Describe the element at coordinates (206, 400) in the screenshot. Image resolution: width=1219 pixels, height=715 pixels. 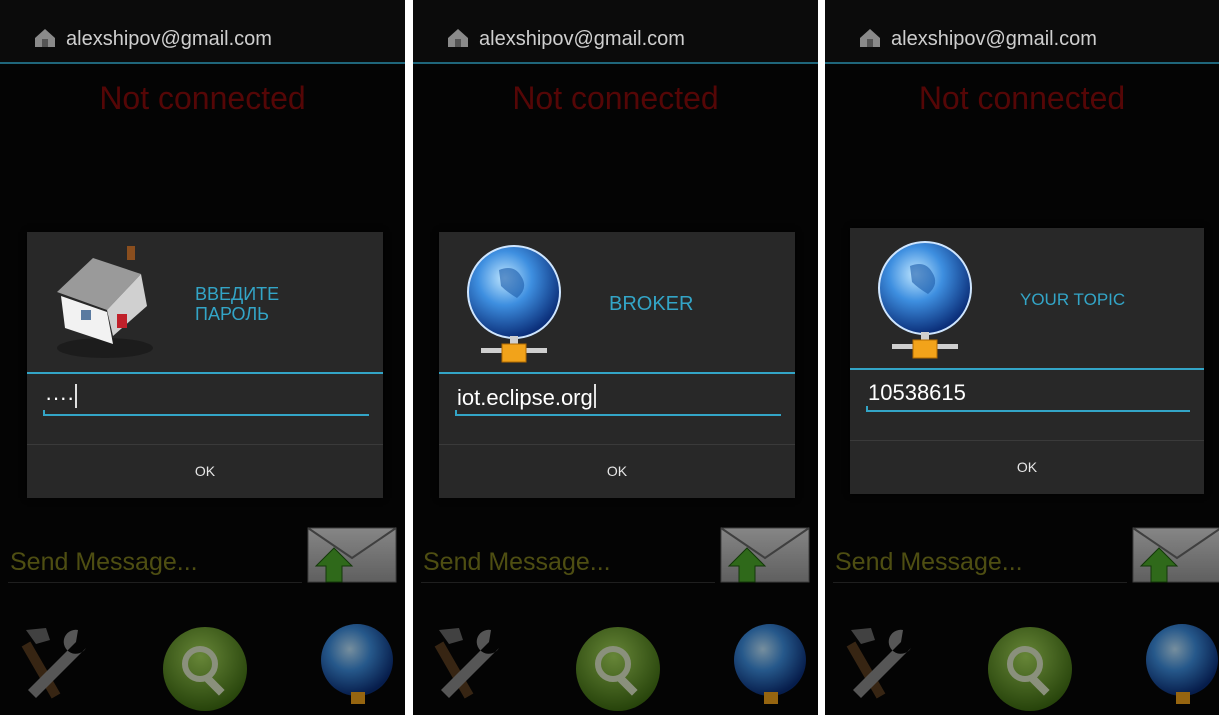
I see `password-field: ····` at that location.